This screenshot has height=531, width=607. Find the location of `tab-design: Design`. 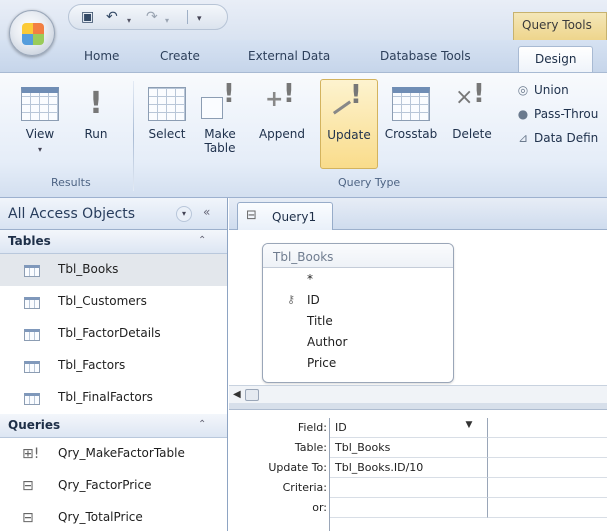

tab-design: Design is located at coordinates (556, 59).